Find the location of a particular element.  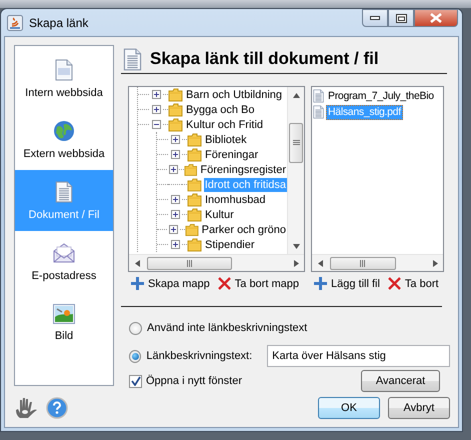

sidebar-item: Bild is located at coordinates (64, 322).